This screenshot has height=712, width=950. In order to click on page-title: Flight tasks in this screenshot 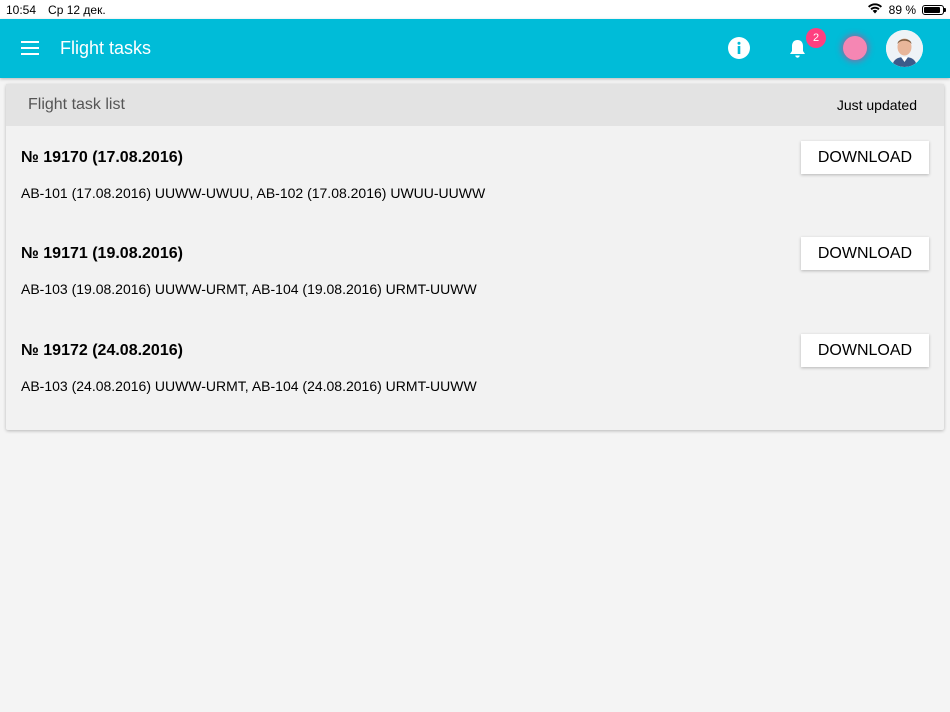, I will do `click(106, 48)`.